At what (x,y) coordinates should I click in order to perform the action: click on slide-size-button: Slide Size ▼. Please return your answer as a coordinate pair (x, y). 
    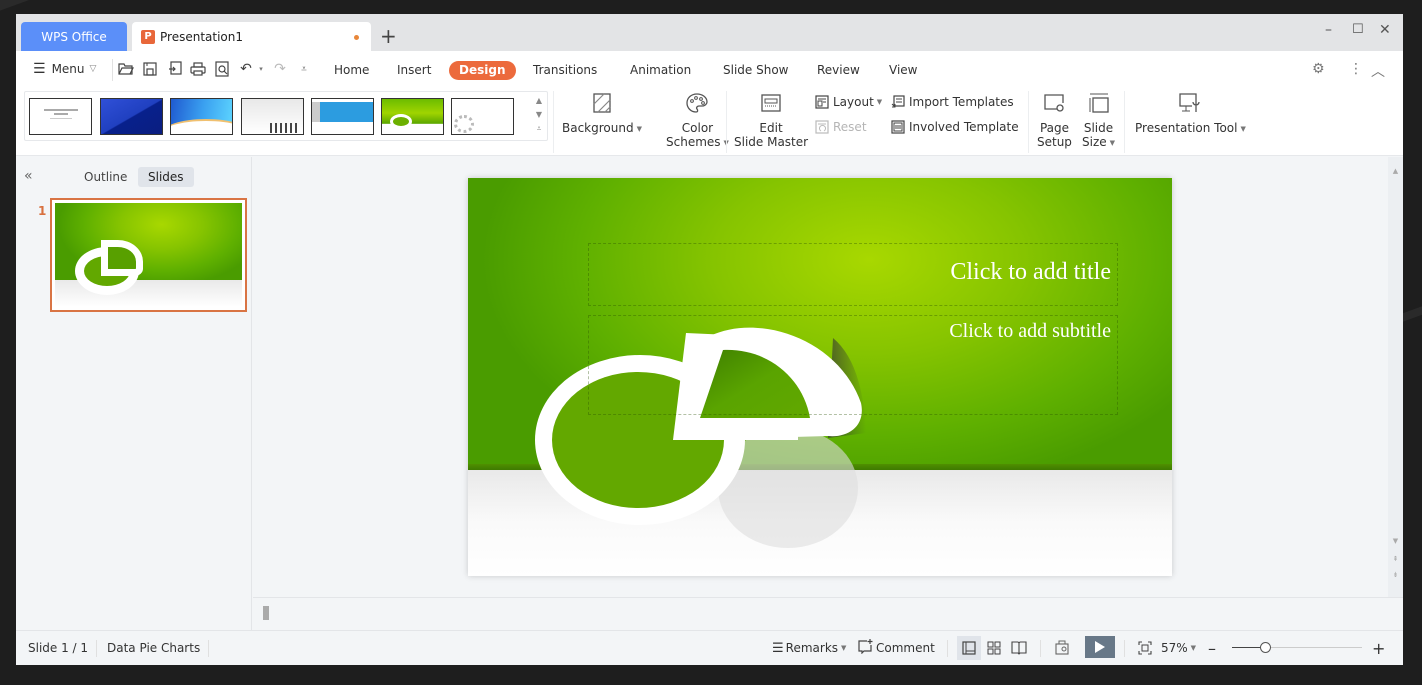
    Looking at the image, I should click on (1098, 120).